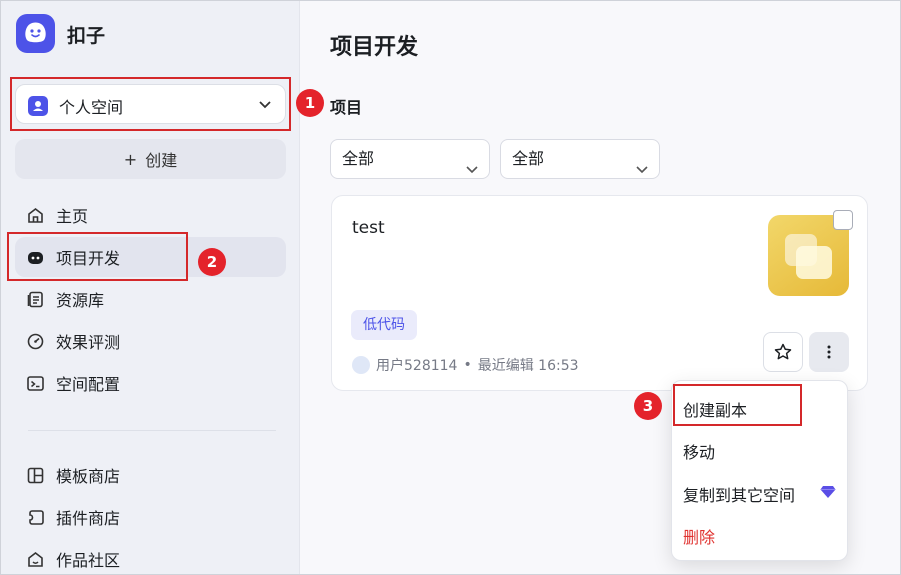 This screenshot has width=901, height=575. Describe the element at coordinates (35, 215) in the screenshot. I see `home-icon` at that location.